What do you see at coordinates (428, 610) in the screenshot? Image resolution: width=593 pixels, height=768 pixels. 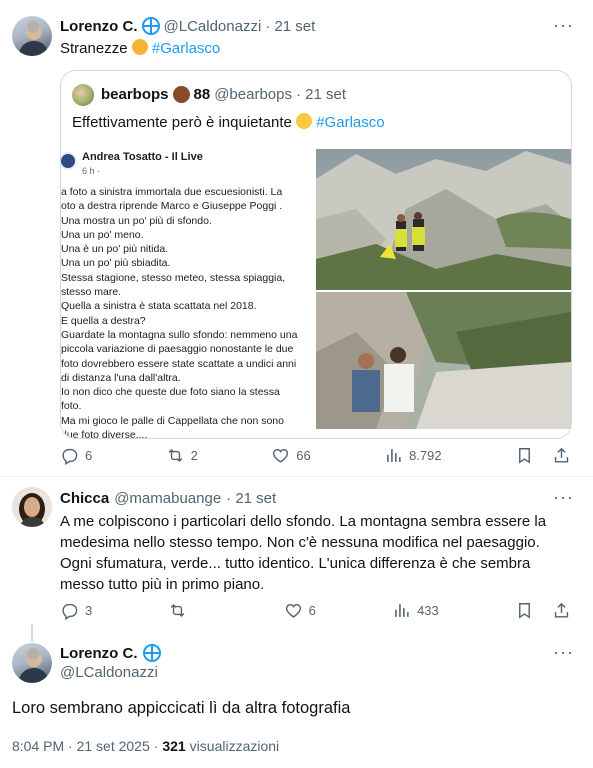 I see `views-count: 433` at bounding box center [428, 610].